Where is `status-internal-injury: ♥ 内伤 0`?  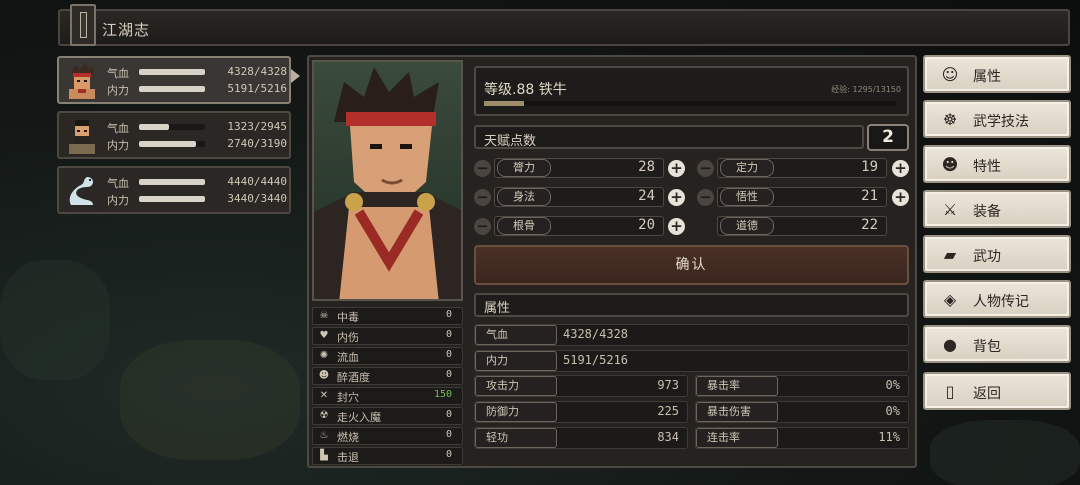
status-internal-injury: ♥ 内伤 0 is located at coordinates (387, 336).